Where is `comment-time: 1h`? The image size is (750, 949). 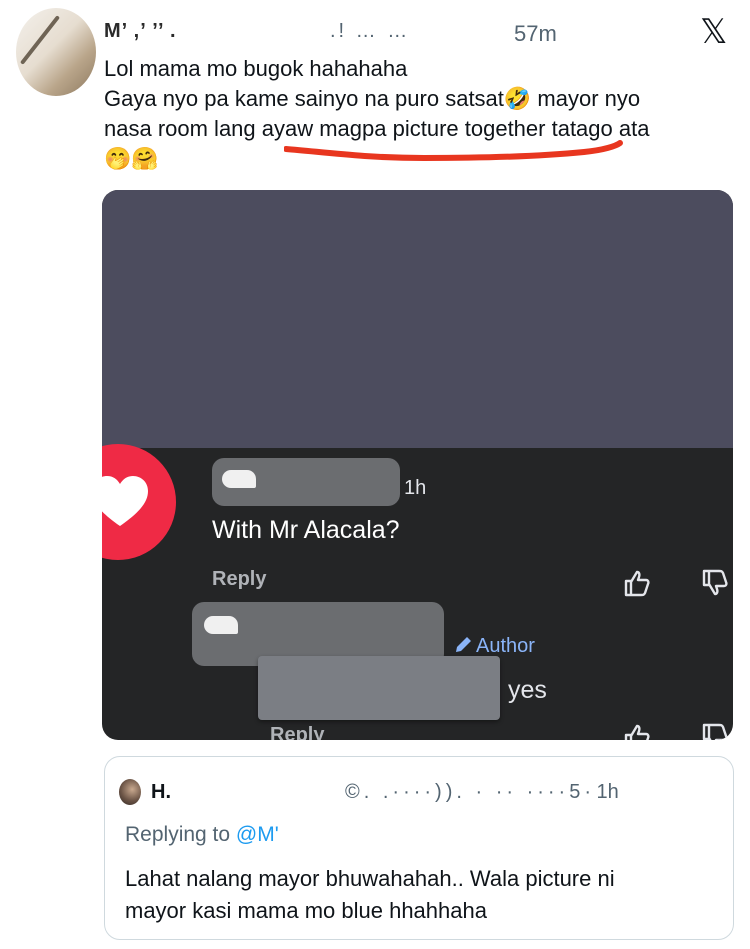 comment-time: 1h is located at coordinates (415, 488).